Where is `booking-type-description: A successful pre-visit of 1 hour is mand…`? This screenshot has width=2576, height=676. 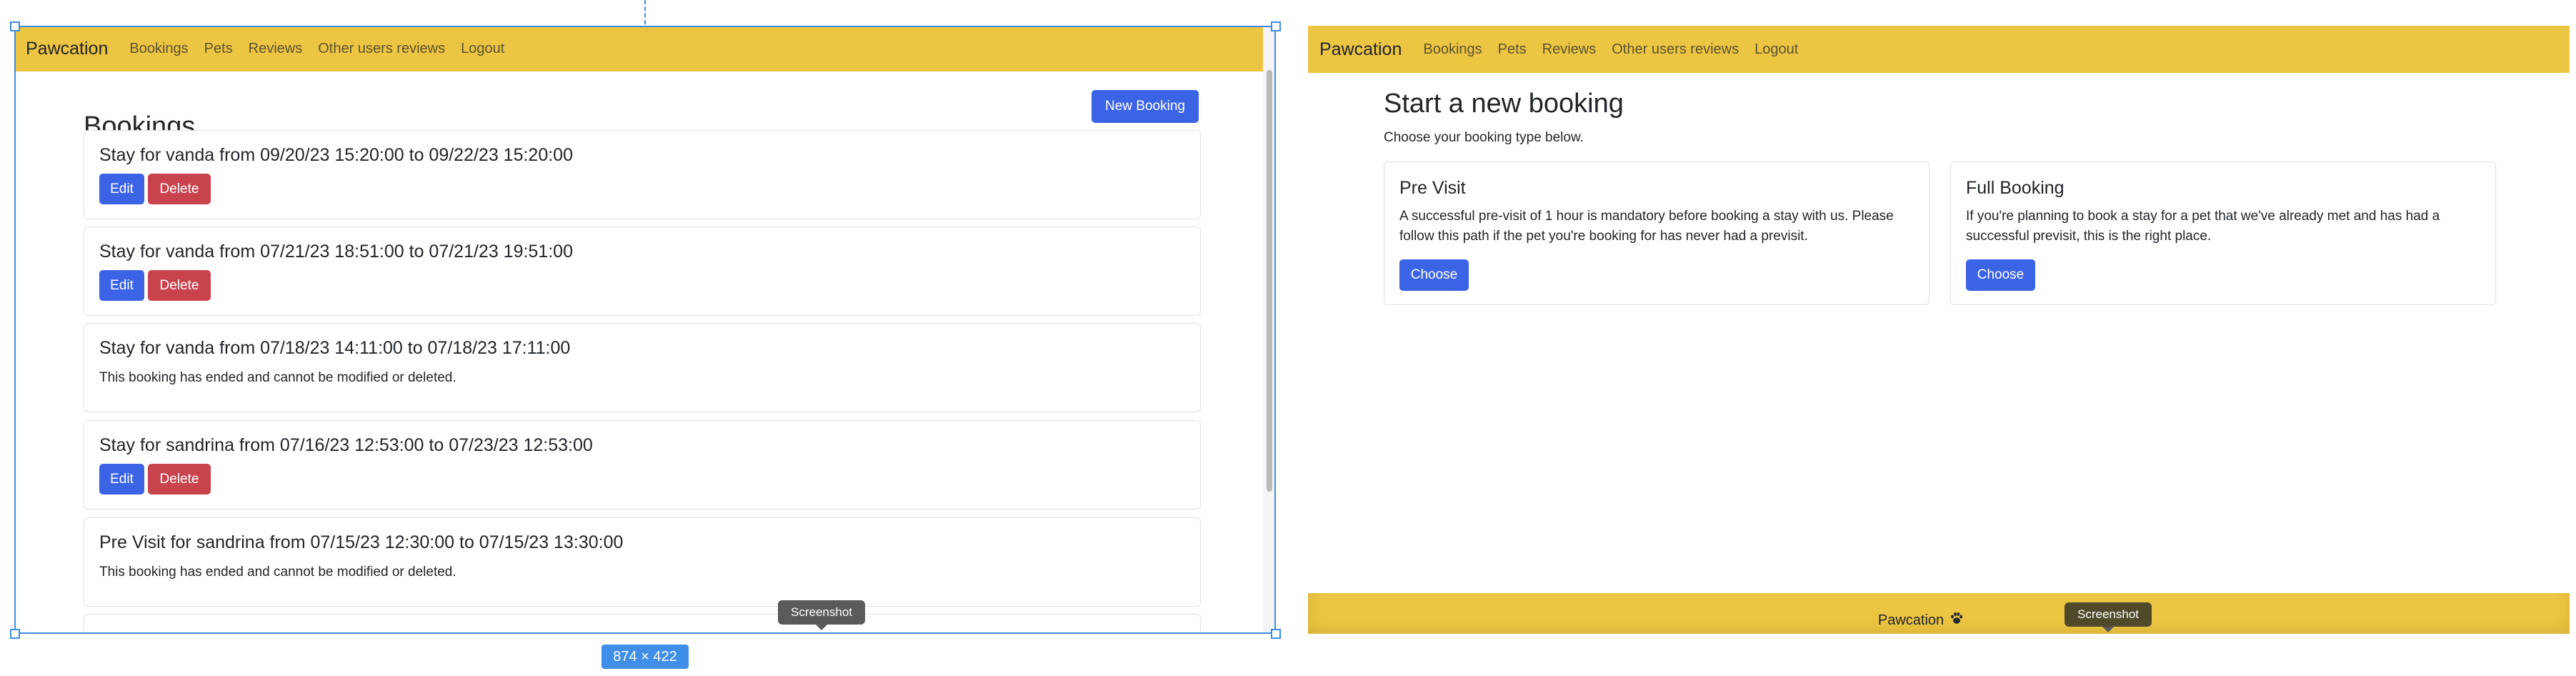 booking-type-description: A successful pre-visit of 1 hour is mand… is located at coordinates (1646, 226).